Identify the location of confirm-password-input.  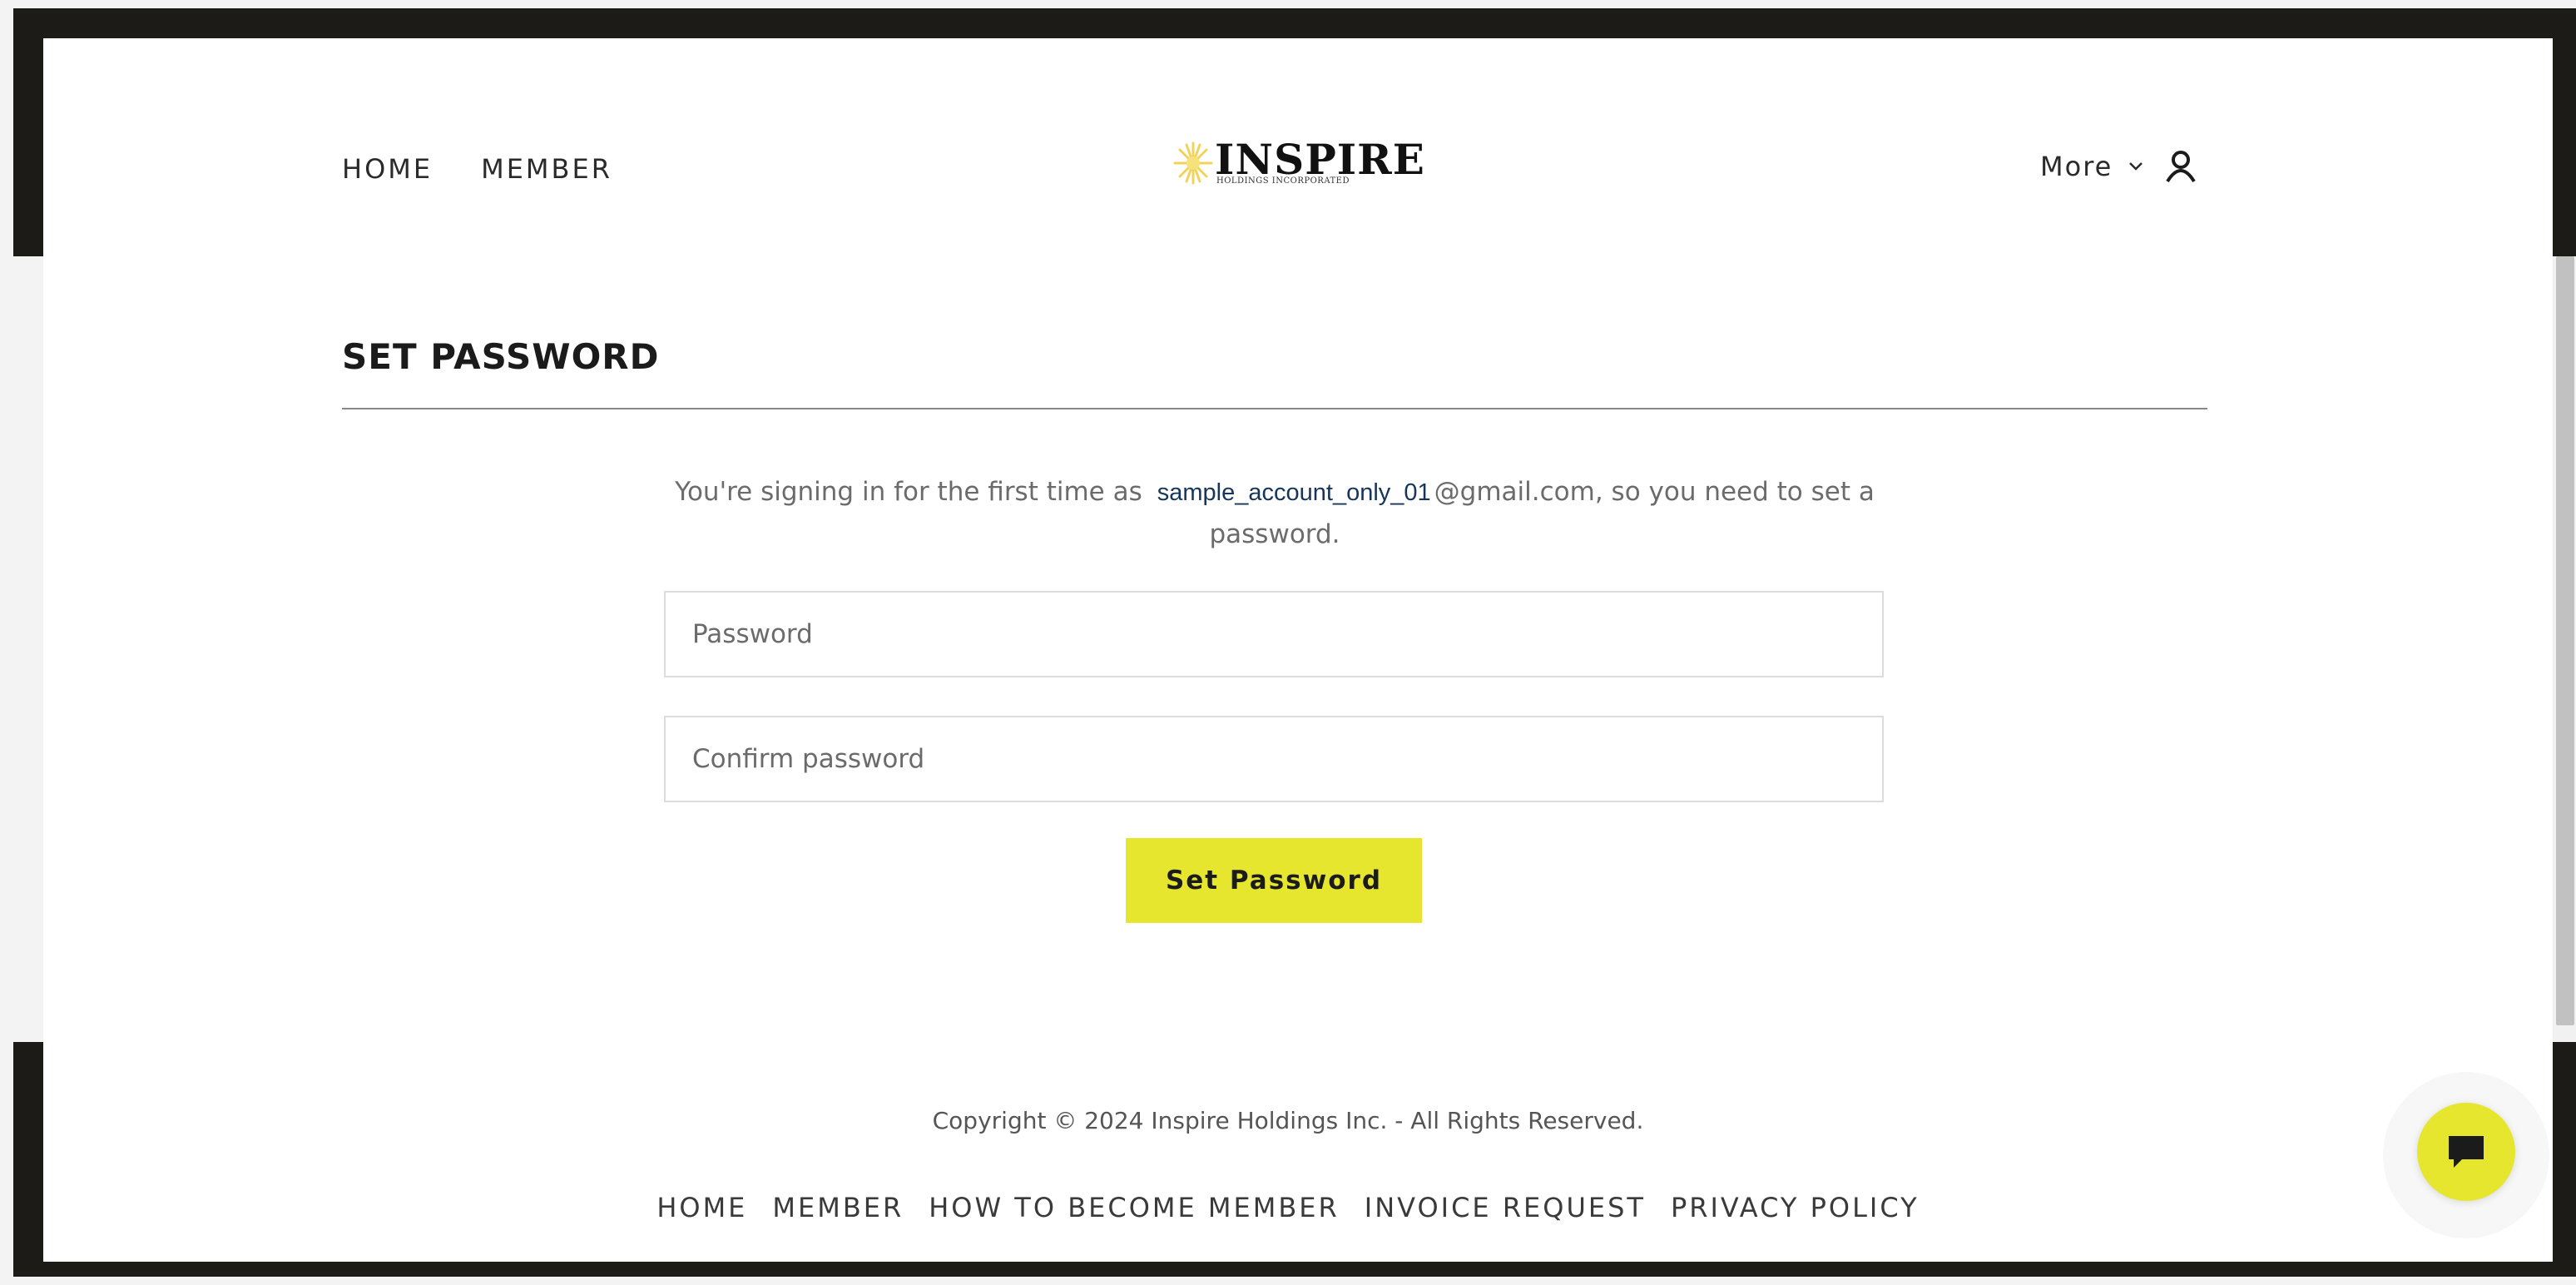
(1274, 759).